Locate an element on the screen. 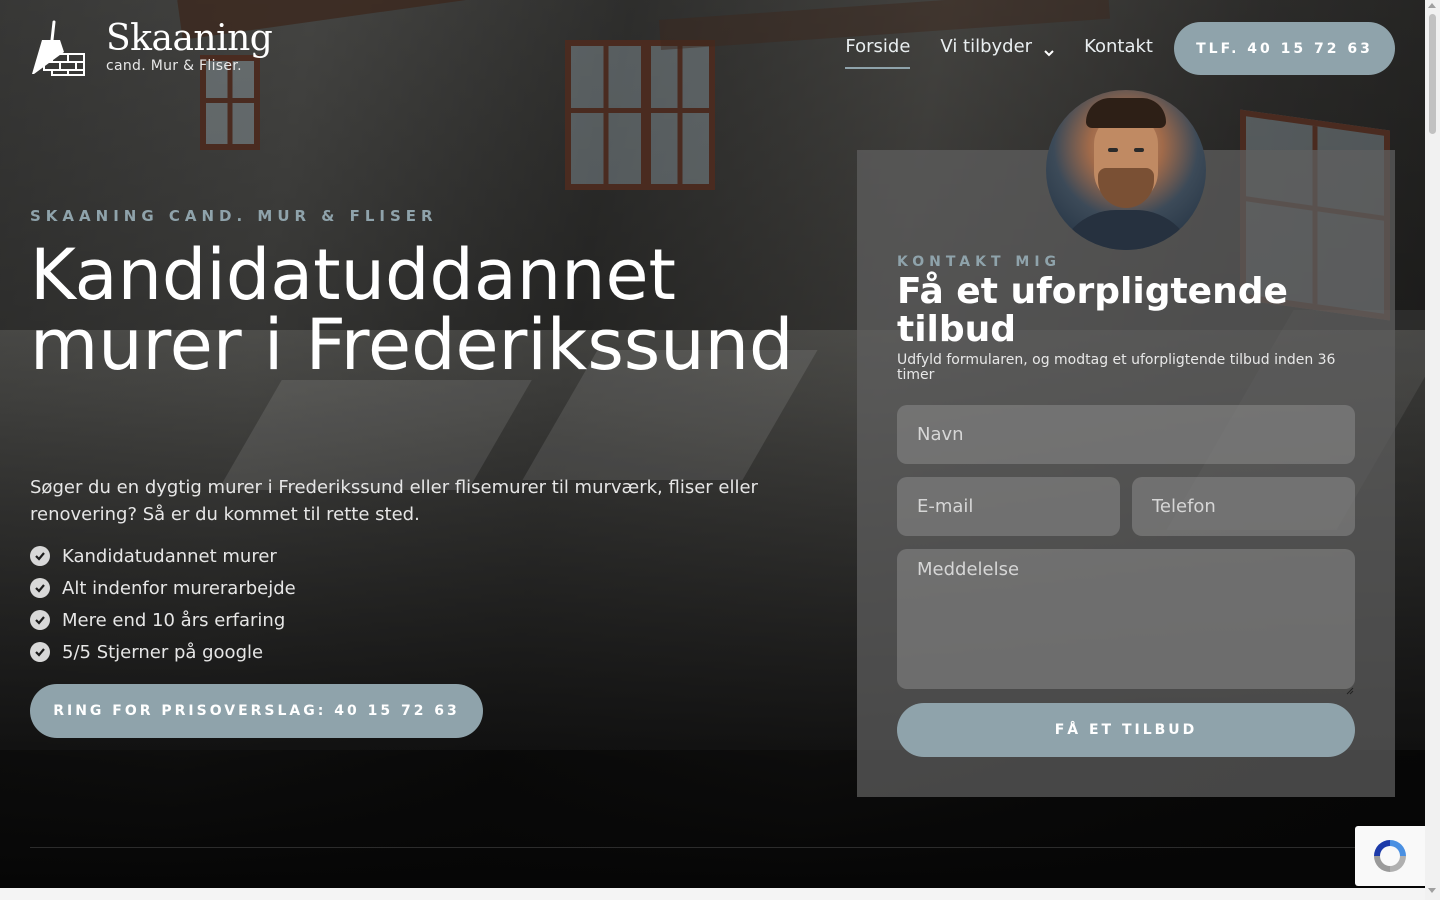  list-item-label: Mere end 10 års erfaring is located at coordinates (174, 620).